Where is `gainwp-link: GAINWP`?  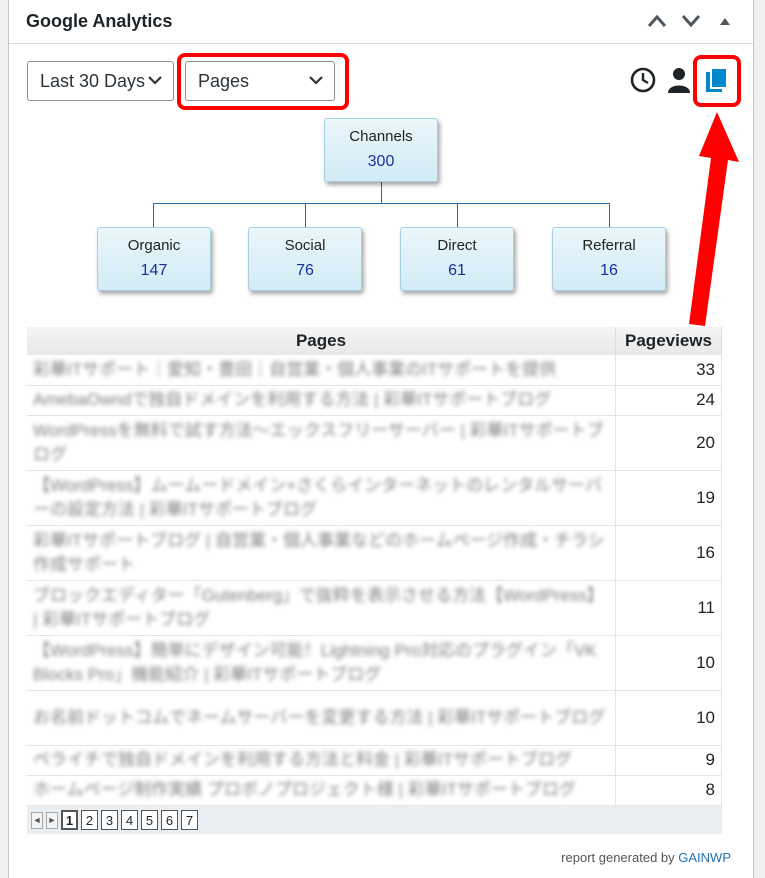 gainwp-link: GAINWP is located at coordinates (704, 857).